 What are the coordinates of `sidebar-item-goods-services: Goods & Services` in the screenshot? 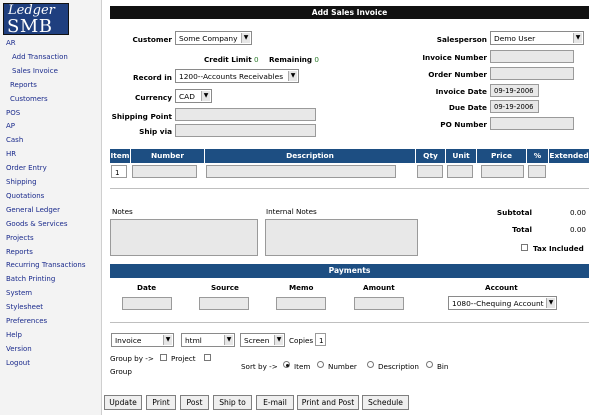 It's located at (37, 224).